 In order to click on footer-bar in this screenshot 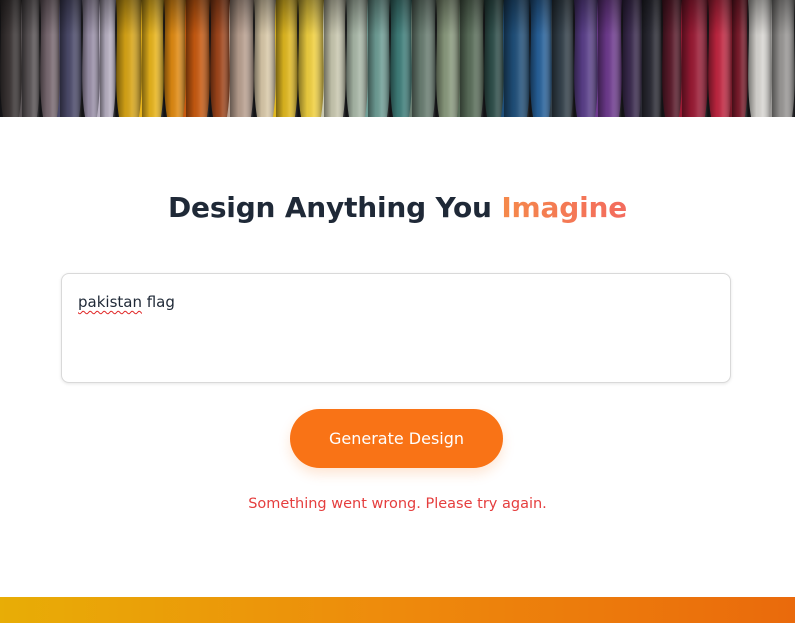, I will do `click(397, 610)`.